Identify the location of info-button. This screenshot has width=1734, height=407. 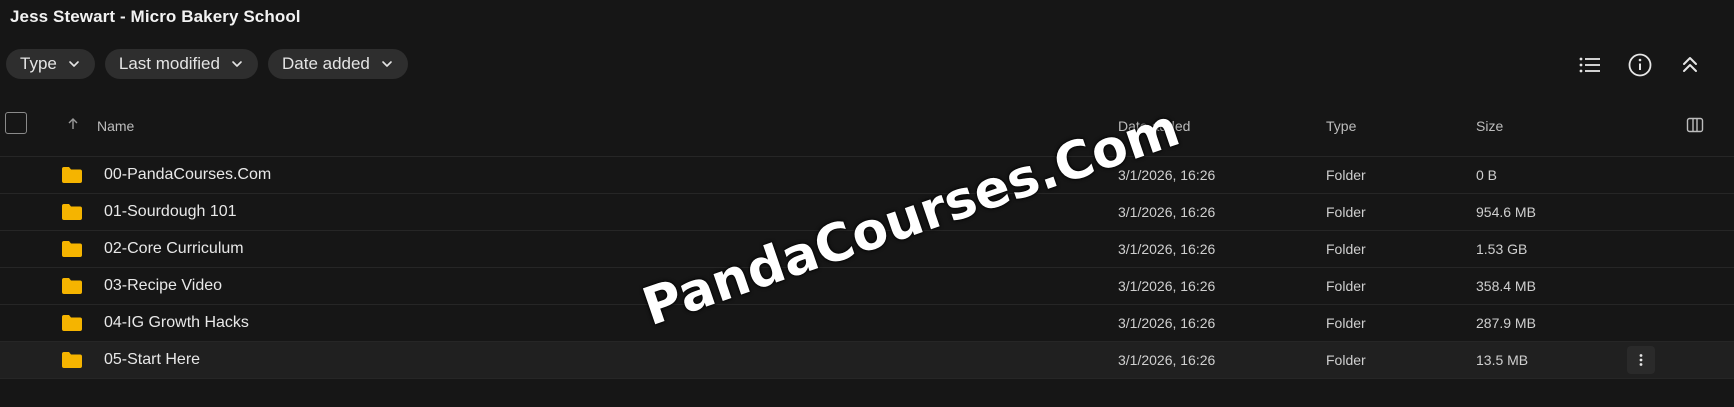
(1640, 65).